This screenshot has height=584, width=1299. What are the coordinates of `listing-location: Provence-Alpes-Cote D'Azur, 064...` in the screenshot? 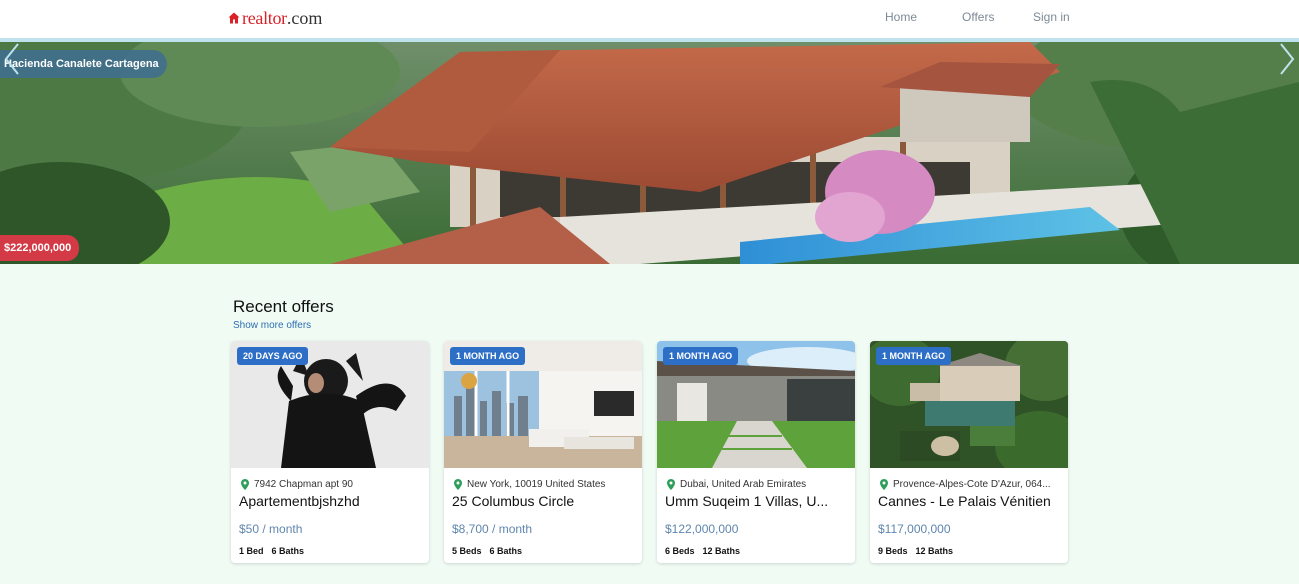 It's located at (972, 484).